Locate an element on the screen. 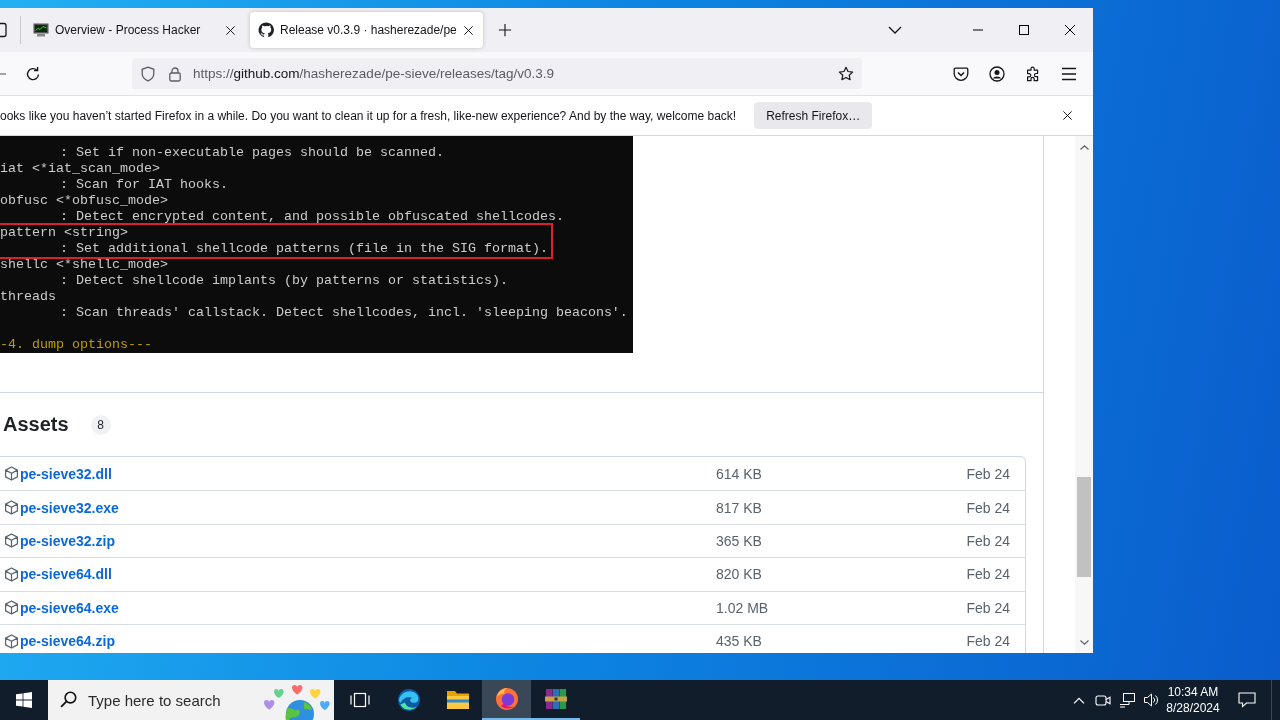 The height and width of the screenshot is (720, 1280). scrollbar-track is located at coordinates (1084, 394).